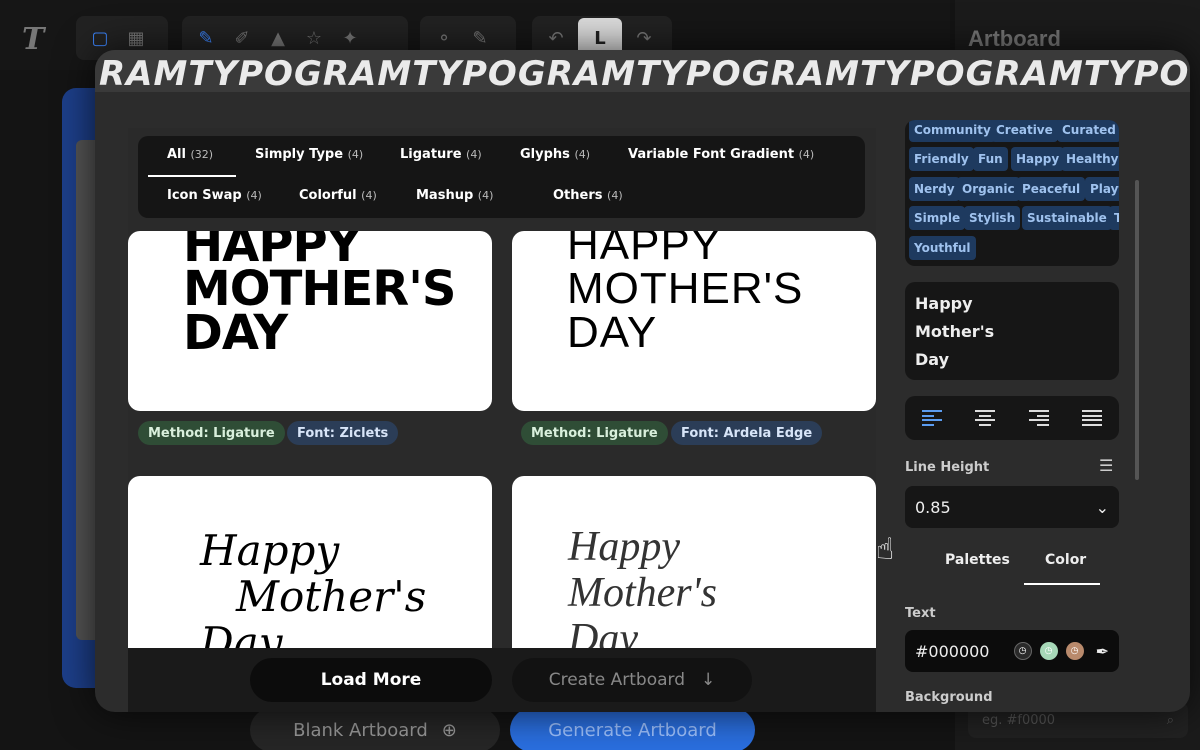 The width and height of the screenshot is (1200, 750). Describe the element at coordinates (1090, 159) in the screenshot. I see `style-tag: Healthy` at that location.